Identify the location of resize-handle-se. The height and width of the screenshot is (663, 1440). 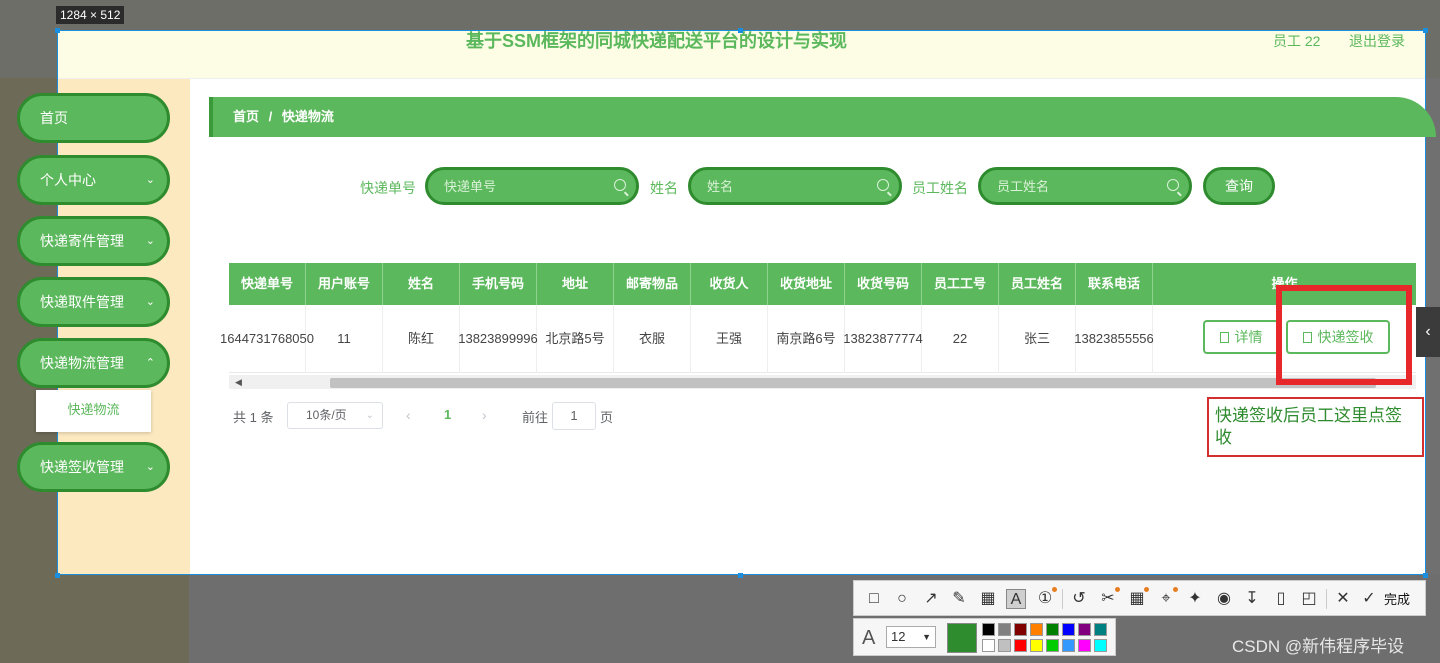
(1425, 575).